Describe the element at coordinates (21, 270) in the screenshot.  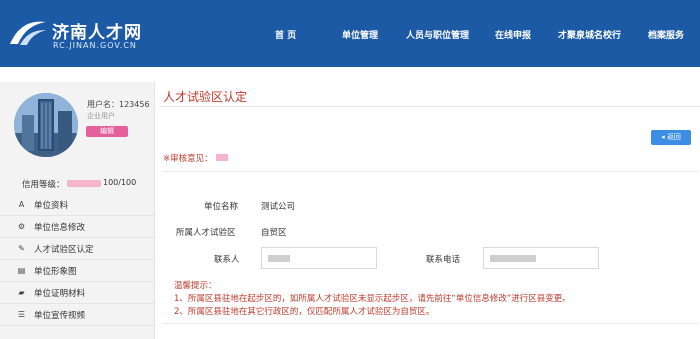
I see `image-icon: ▤` at that location.